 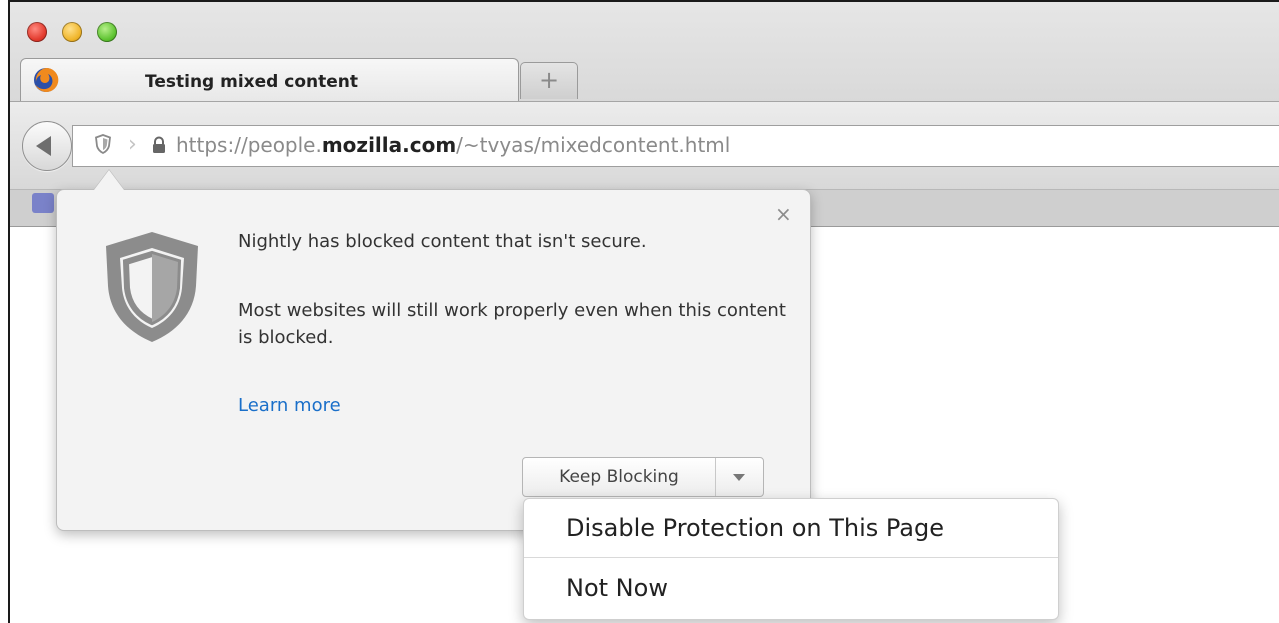 What do you see at coordinates (132, 144) in the screenshot?
I see `chevron-right-icon: ›` at bounding box center [132, 144].